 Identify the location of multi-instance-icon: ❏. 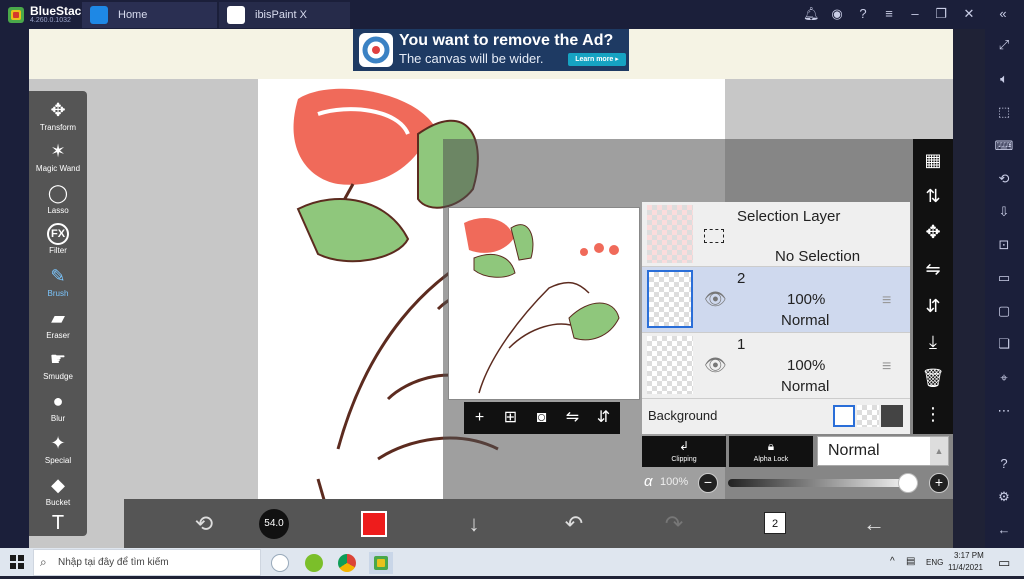
(1004, 344).